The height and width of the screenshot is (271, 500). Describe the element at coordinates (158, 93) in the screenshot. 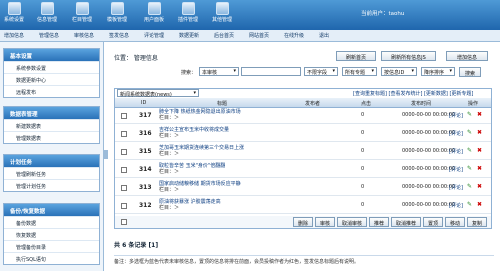

I see `table-select: 新闻系统数据表(news)` at that location.